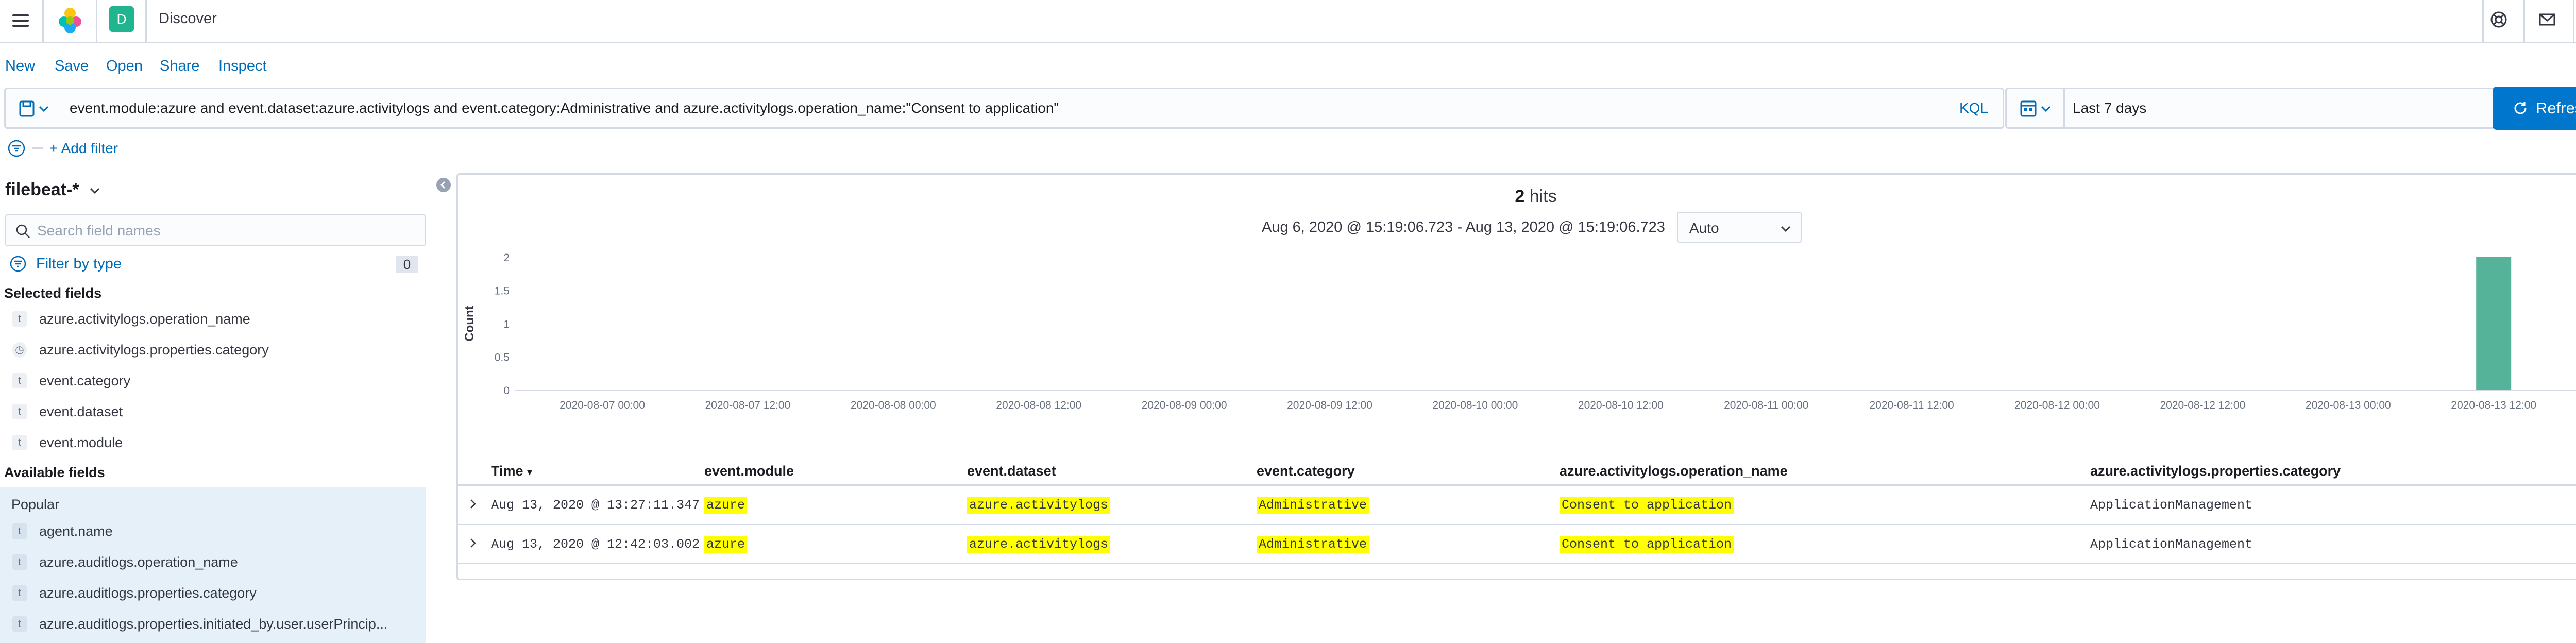  What do you see at coordinates (213, 381) in the screenshot?
I see `field-item: t event.category` at bounding box center [213, 381].